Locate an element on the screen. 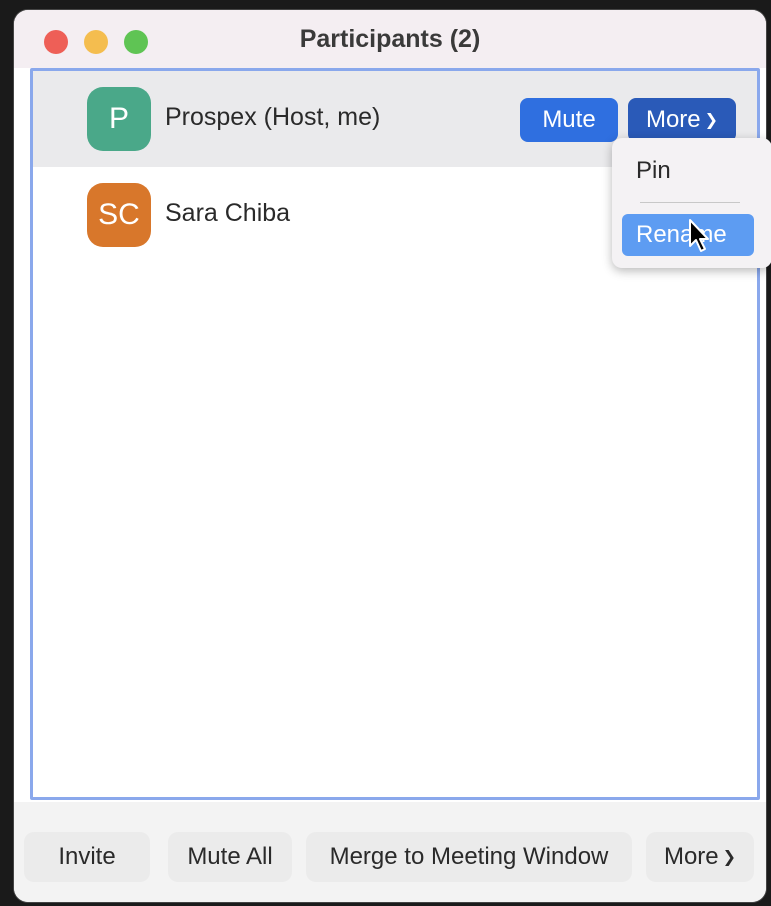 This screenshot has height=906, width=771. title-bar: Participants (2) is located at coordinates (390, 39).